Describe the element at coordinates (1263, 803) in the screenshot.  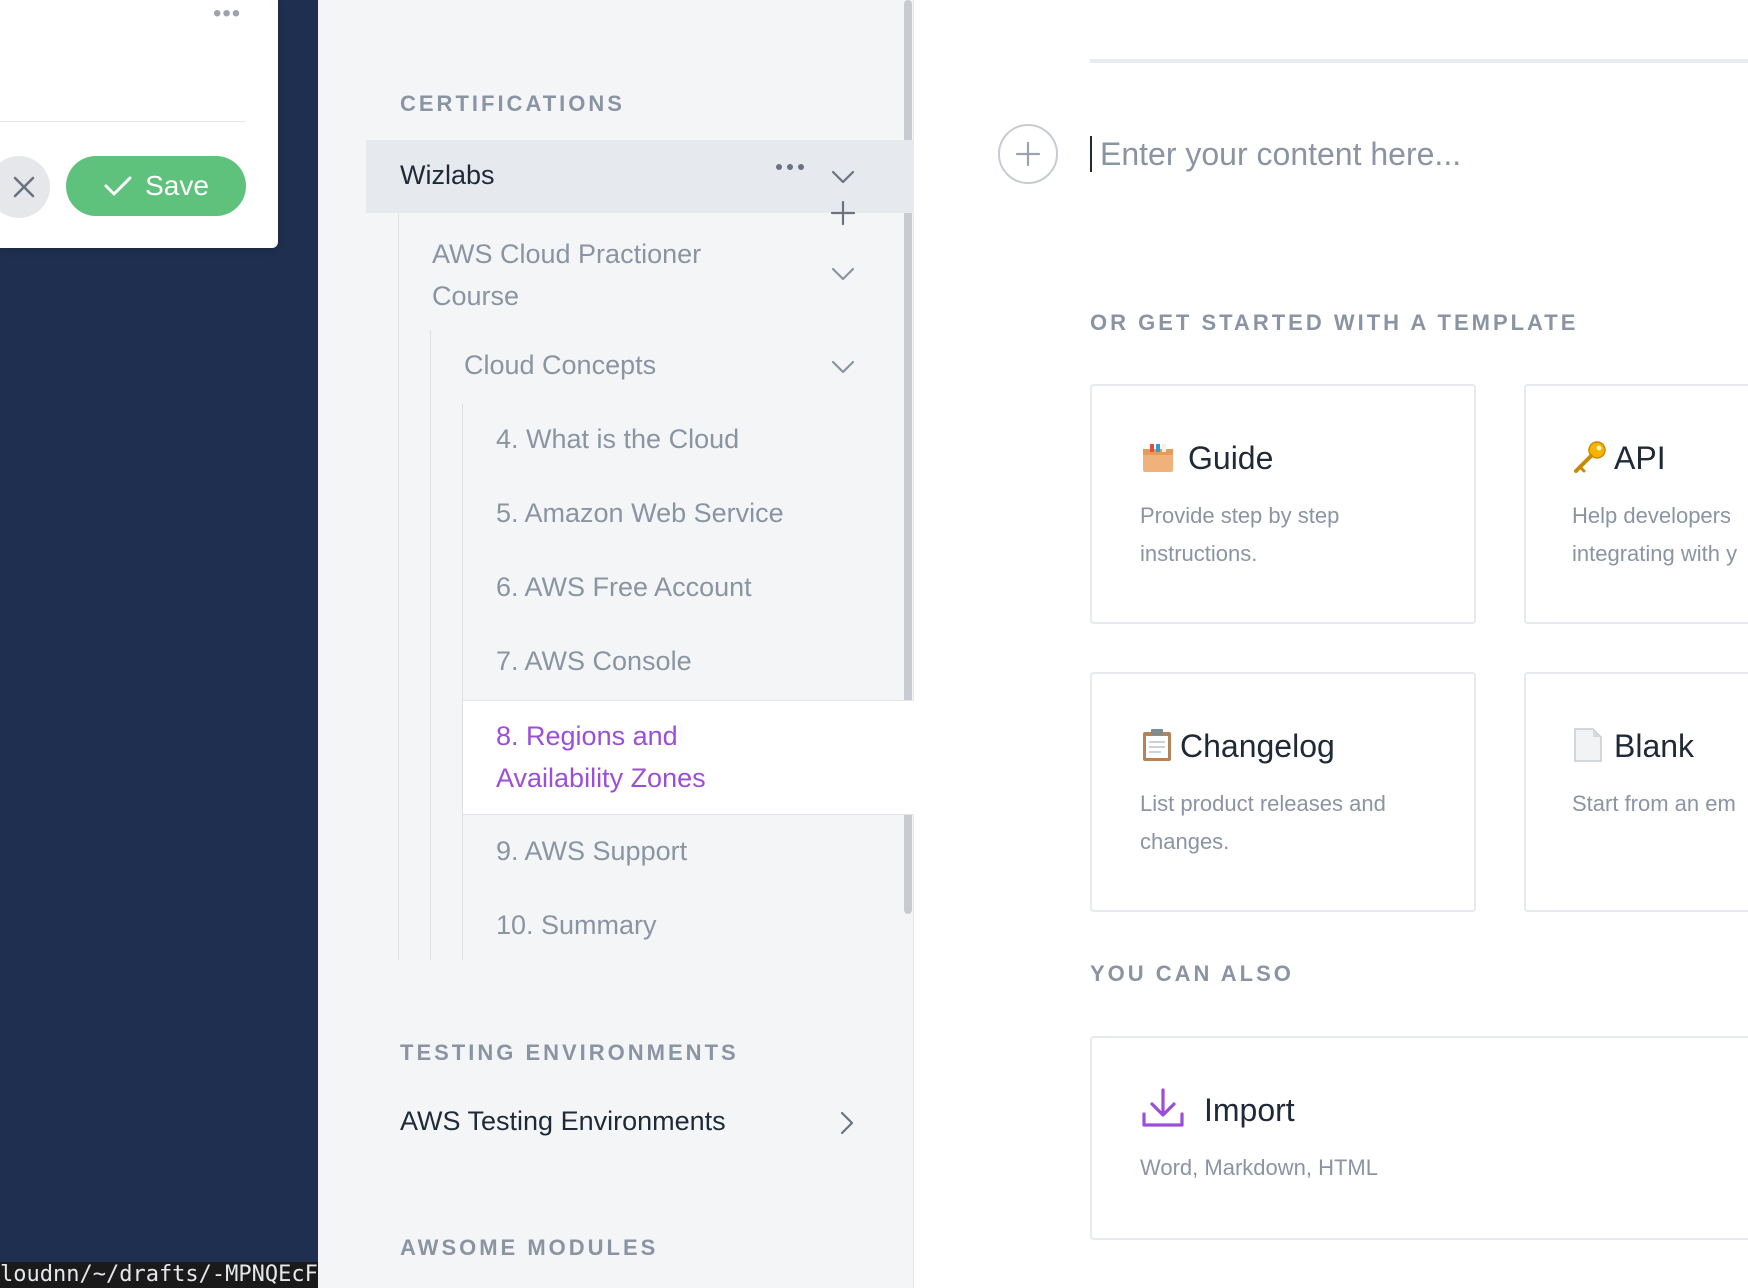
I see `template-desc-changelog-line1: List product releases and` at that location.